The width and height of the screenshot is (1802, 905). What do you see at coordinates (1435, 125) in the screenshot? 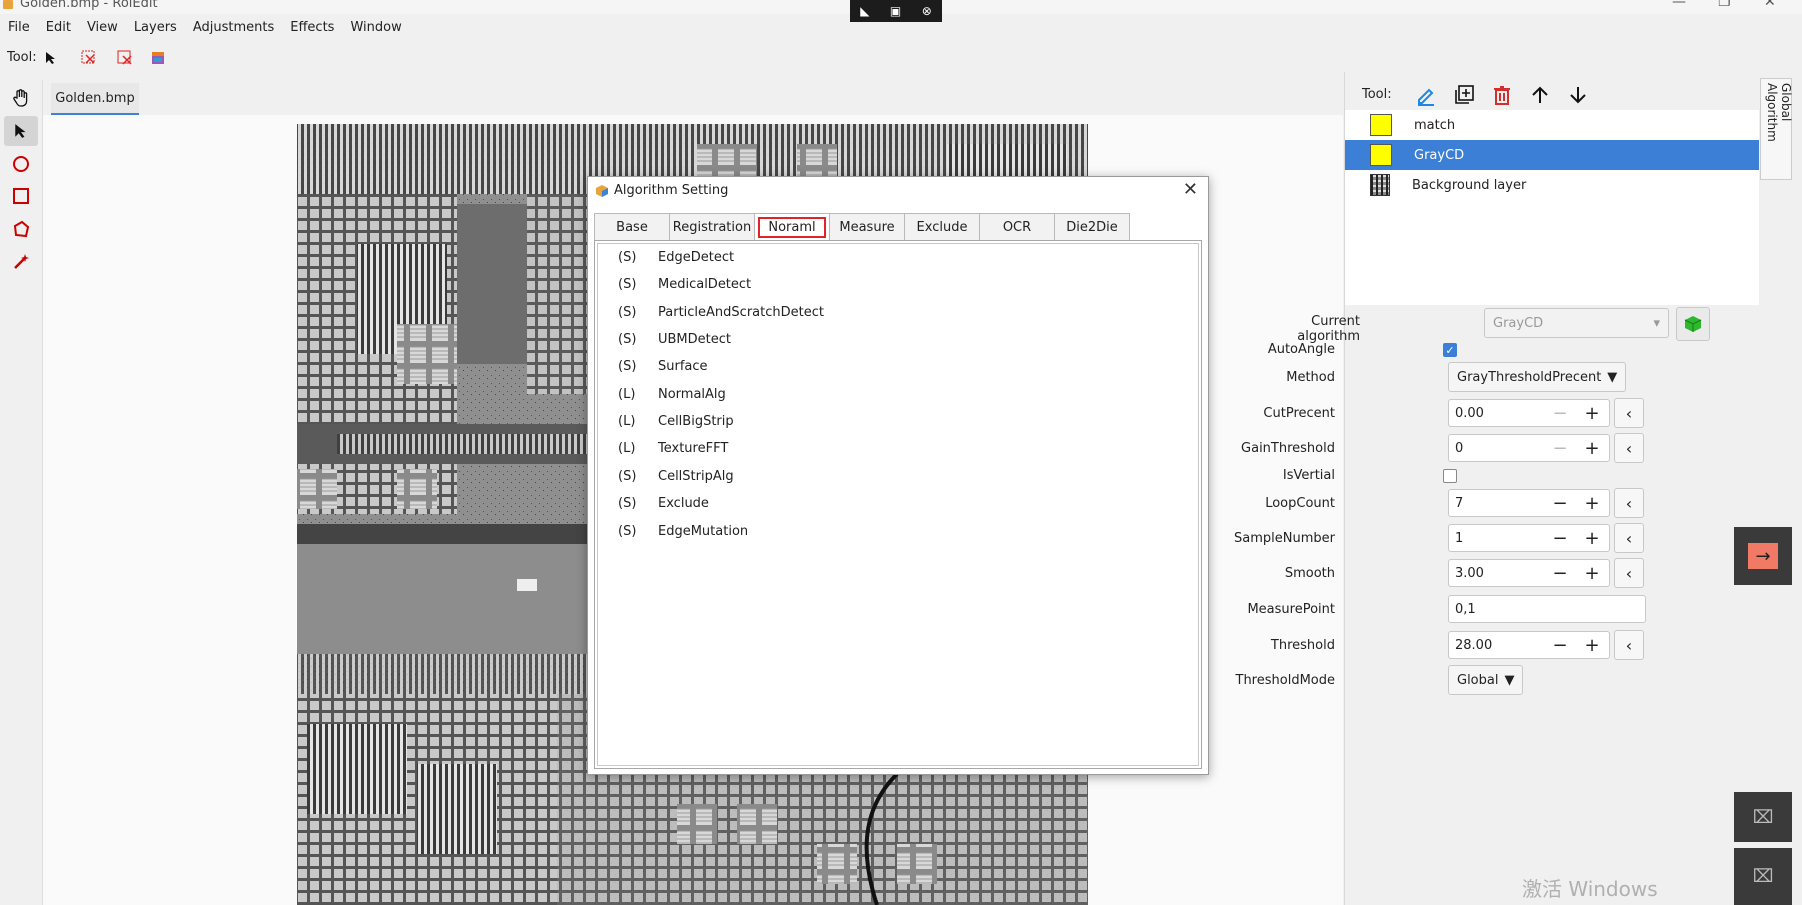
I see `layer-name: match` at bounding box center [1435, 125].